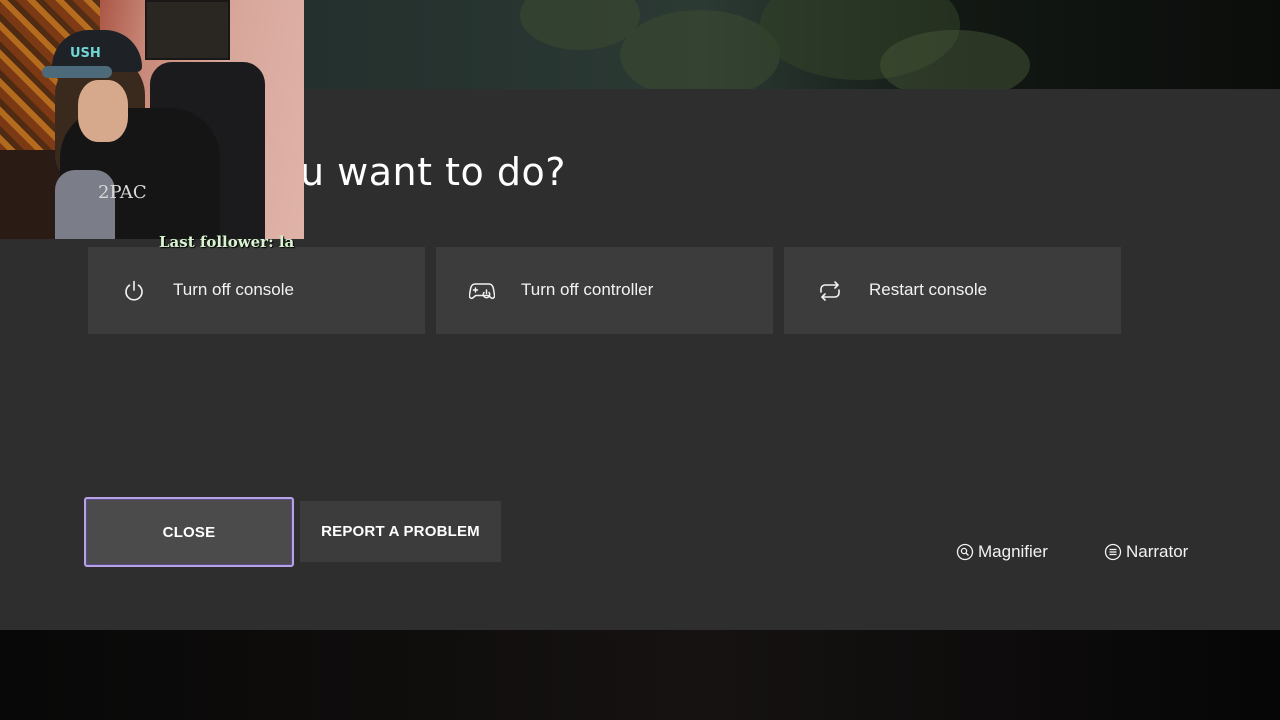  Describe the element at coordinates (482, 291) in the screenshot. I see `controller-icon` at that location.